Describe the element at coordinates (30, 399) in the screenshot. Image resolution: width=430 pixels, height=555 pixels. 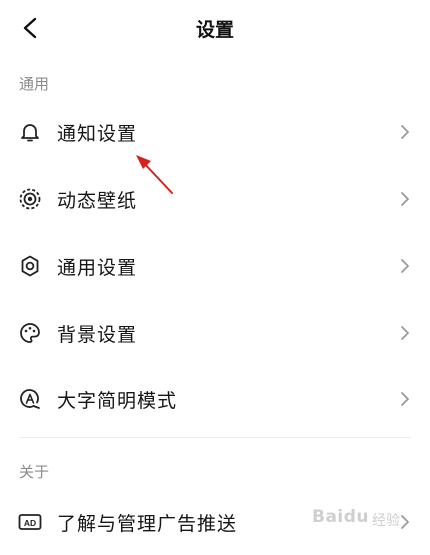
I see `large-font-icon` at that location.